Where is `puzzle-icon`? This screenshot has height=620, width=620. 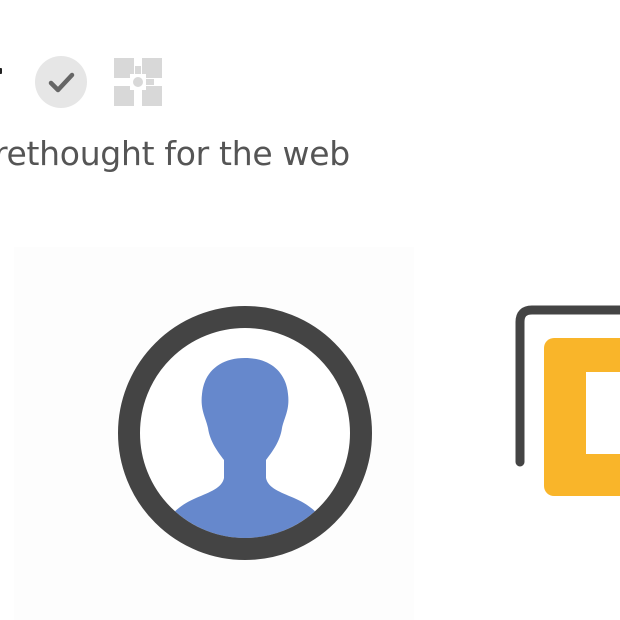
puzzle-icon is located at coordinates (138, 82).